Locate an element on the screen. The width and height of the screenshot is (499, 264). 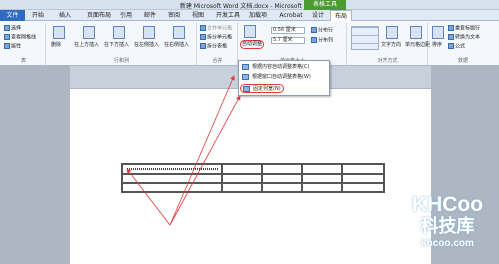
logo-cn: 科技库 is located at coordinates (447, 226).